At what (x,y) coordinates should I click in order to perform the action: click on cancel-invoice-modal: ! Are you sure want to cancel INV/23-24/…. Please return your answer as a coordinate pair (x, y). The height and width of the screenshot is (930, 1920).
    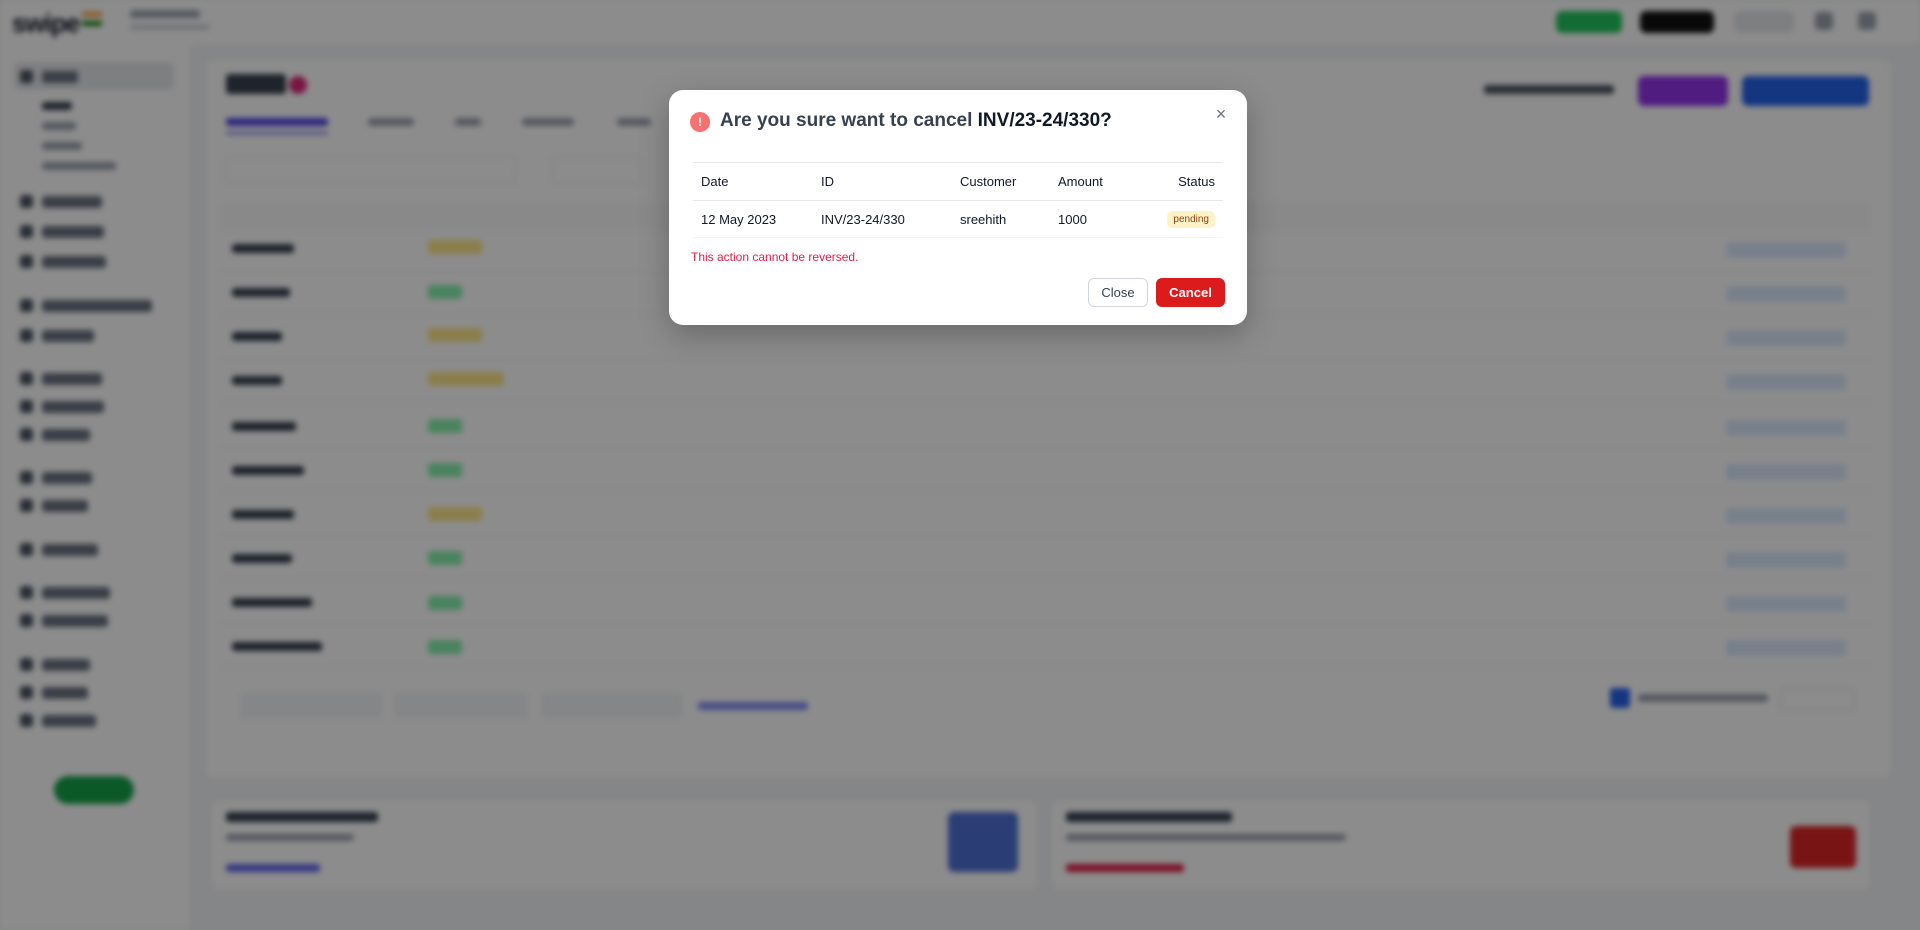
    Looking at the image, I should click on (958, 207).